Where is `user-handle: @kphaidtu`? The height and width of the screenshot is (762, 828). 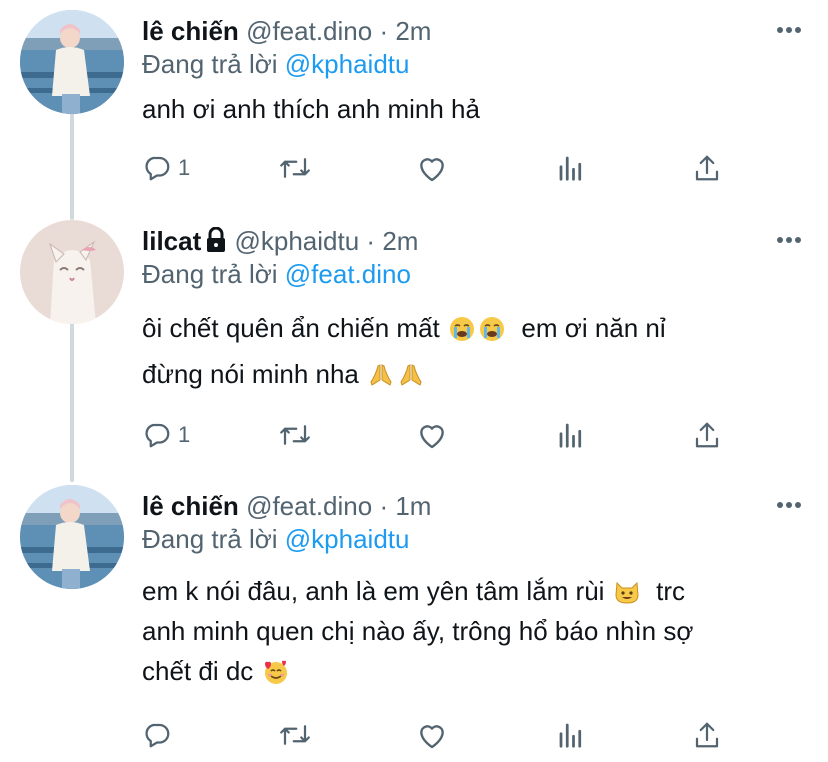 user-handle: @kphaidtu is located at coordinates (296, 241).